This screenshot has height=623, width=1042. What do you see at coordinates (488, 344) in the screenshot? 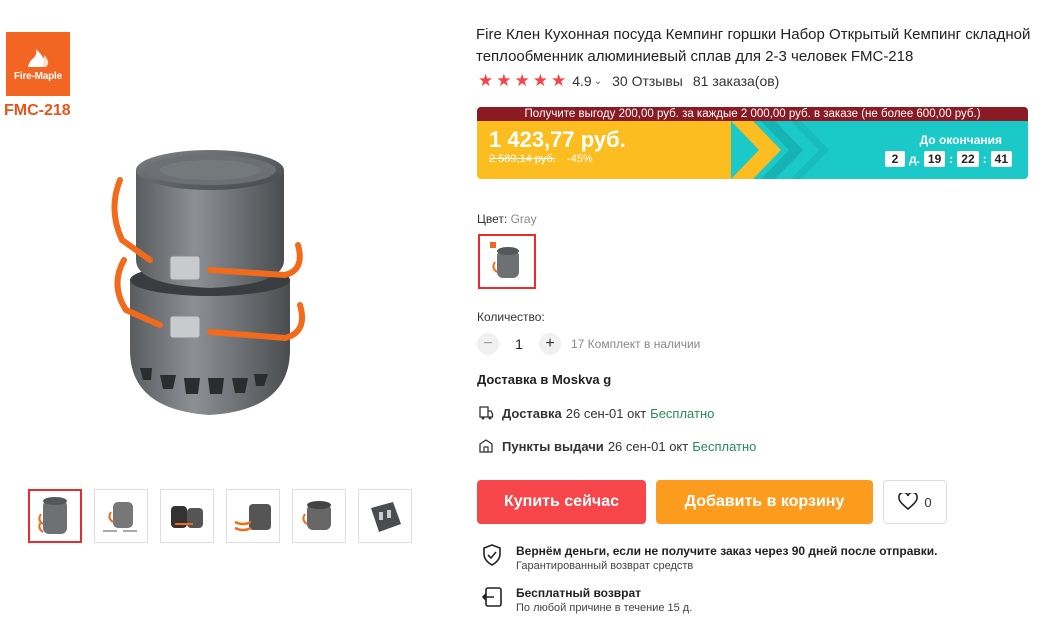
I see `quantity-minus-button: −` at bounding box center [488, 344].